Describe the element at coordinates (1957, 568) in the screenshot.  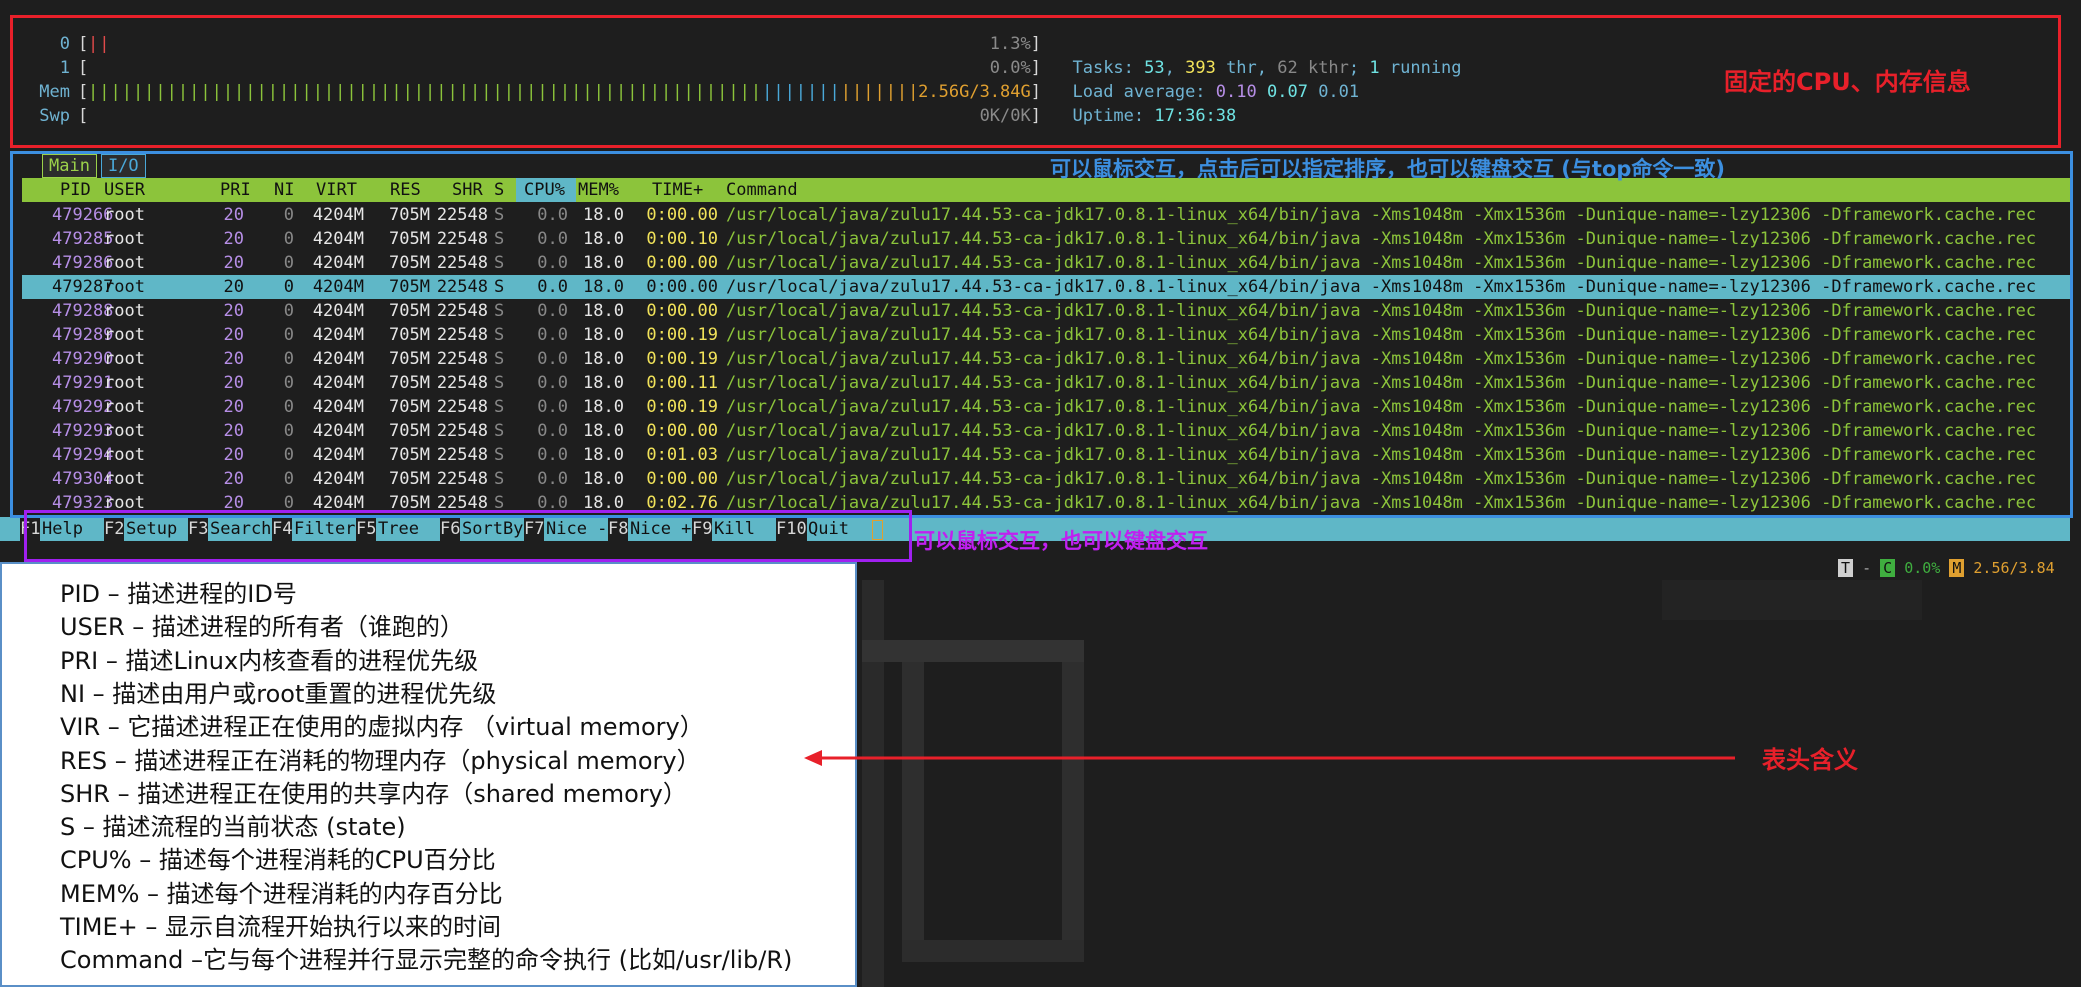
I see `status-m-badge: M` at that location.